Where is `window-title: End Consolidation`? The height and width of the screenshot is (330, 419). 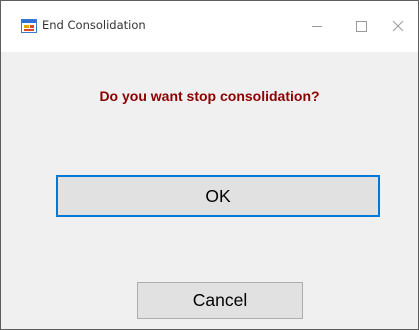 window-title: End Consolidation is located at coordinates (94, 25).